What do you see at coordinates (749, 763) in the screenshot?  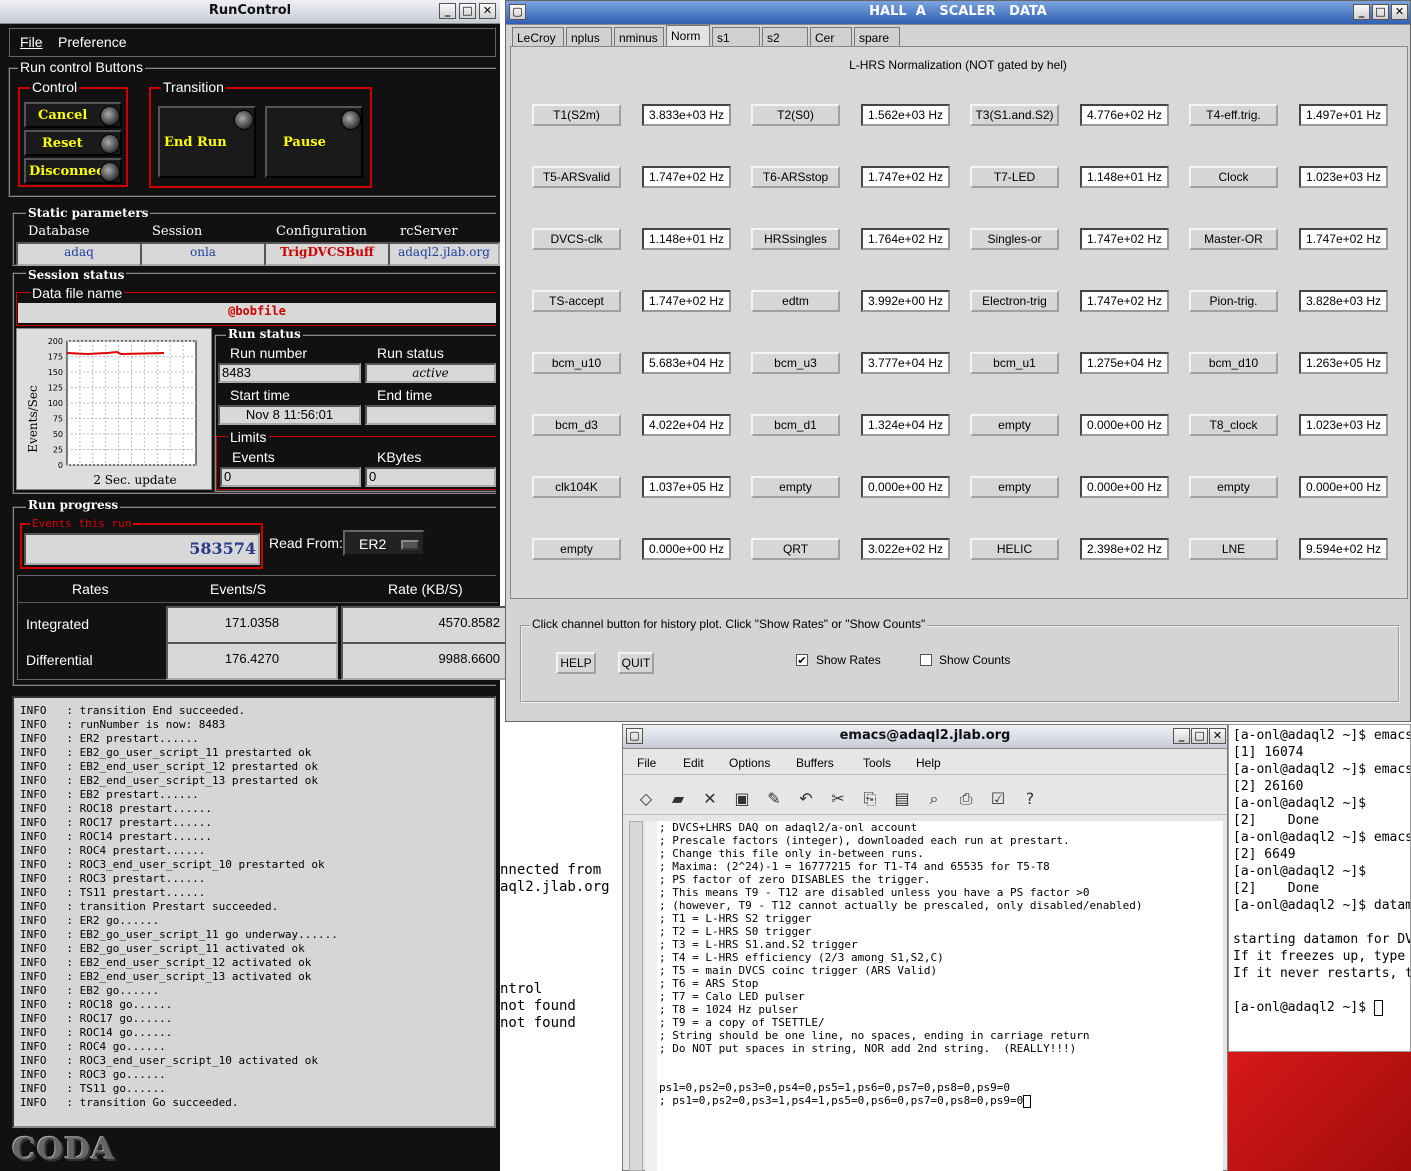 I see `emacs-menu-options: Options` at bounding box center [749, 763].